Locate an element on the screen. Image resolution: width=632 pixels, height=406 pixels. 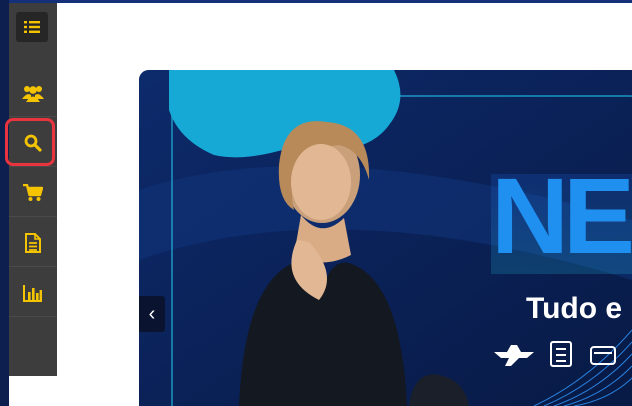
search-icon is located at coordinates (33, 143).